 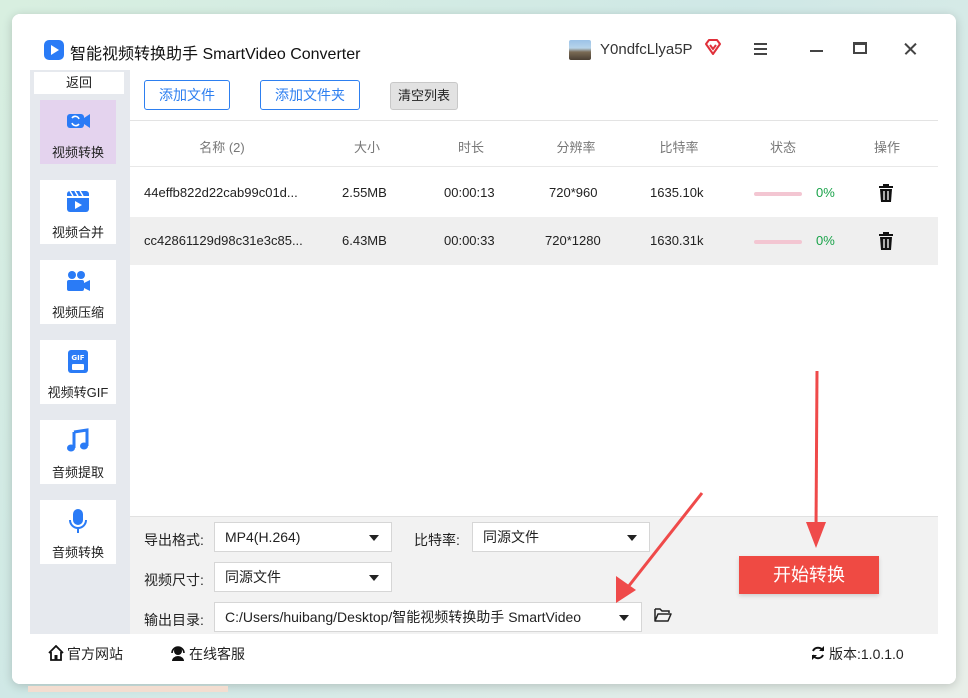 I want to click on refresh-icon, so click(x=818, y=653).